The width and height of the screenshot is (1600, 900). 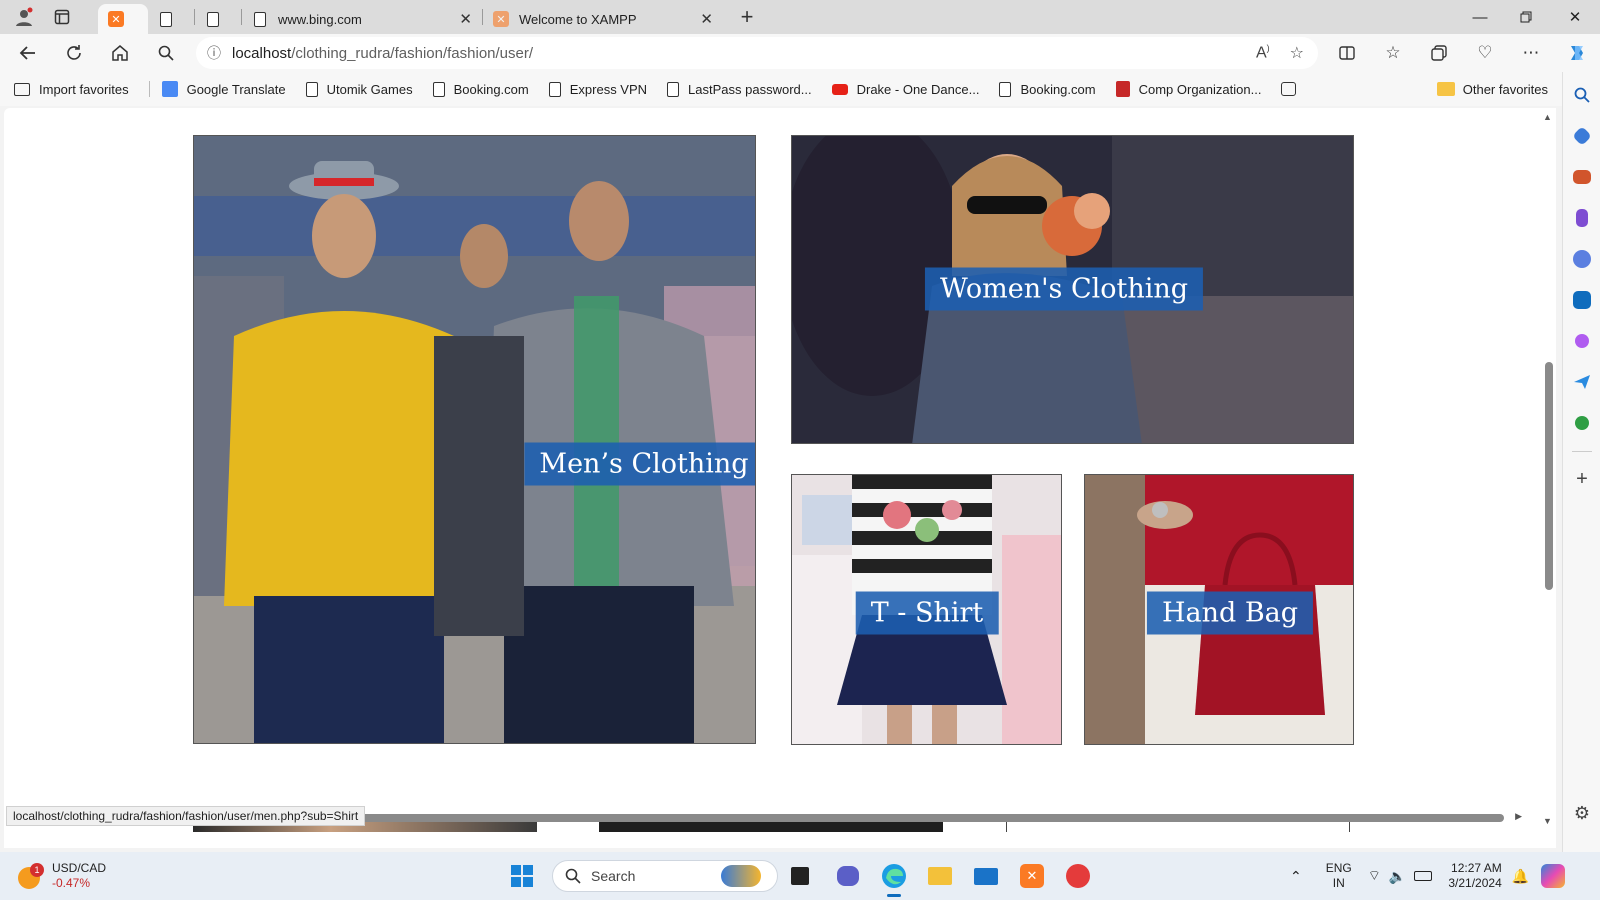 What do you see at coordinates (359, 89) in the screenshot?
I see `favorite-utomik: Utomik Games` at bounding box center [359, 89].